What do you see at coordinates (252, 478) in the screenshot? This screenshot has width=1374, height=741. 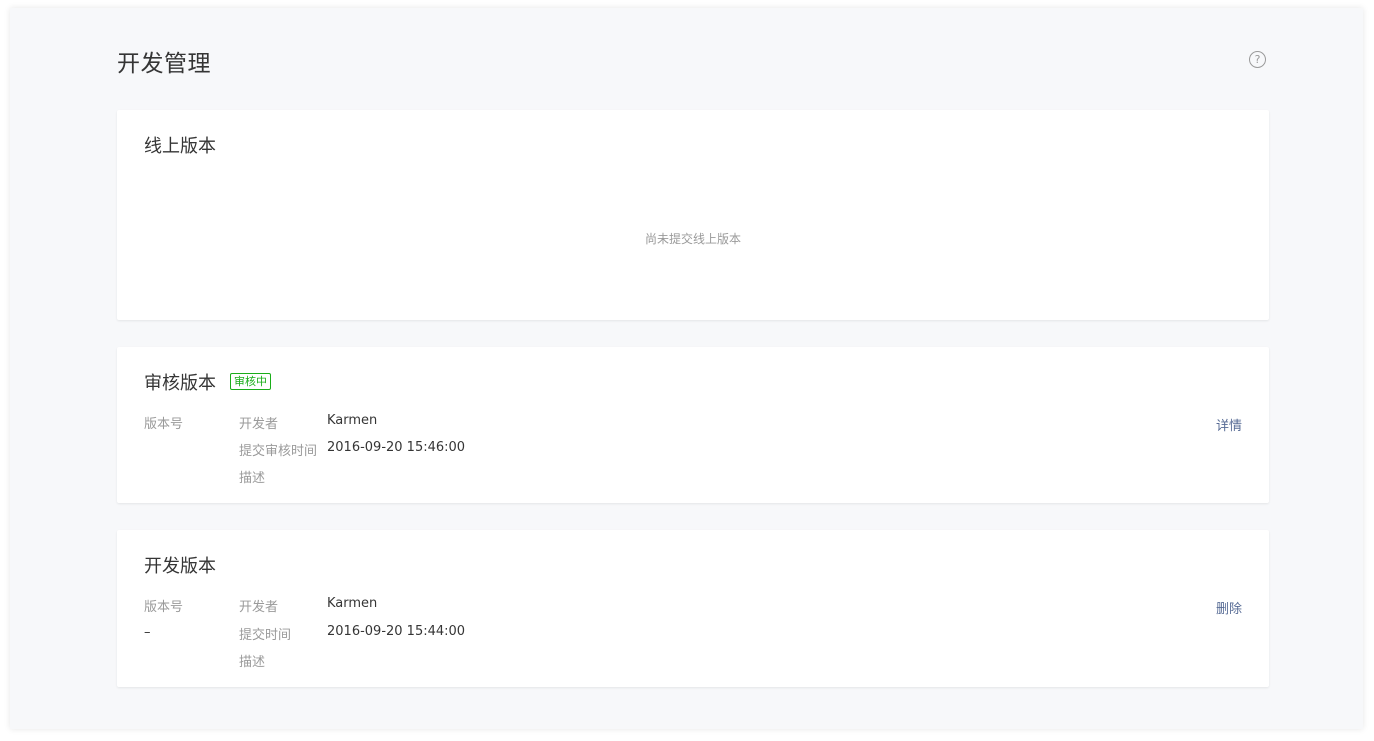 I see `review-description-label: 描述` at bounding box center [252, 478].